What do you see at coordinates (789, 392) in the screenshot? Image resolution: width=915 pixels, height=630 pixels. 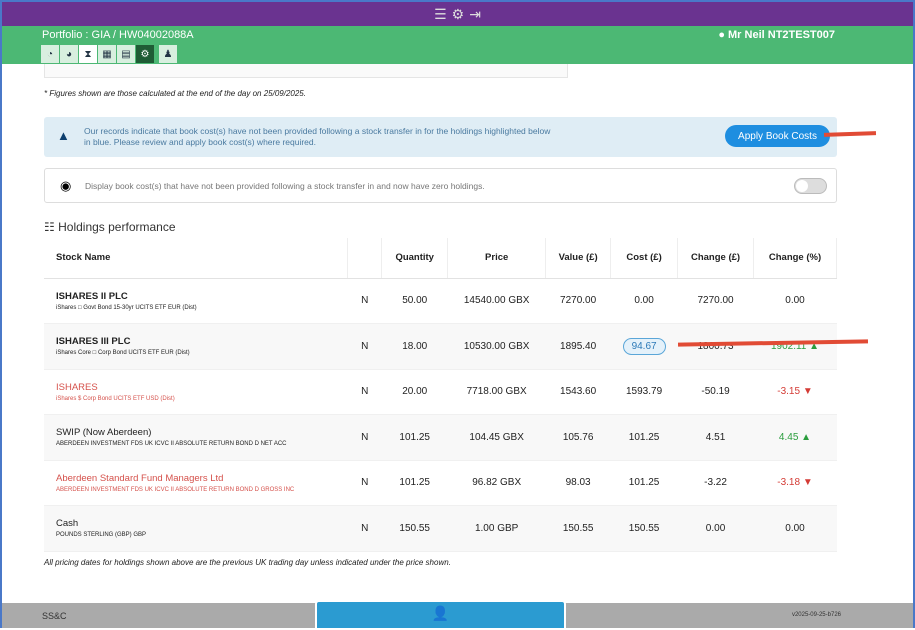 I see `change-pct: -3.15` at bounding box center [789, 392].